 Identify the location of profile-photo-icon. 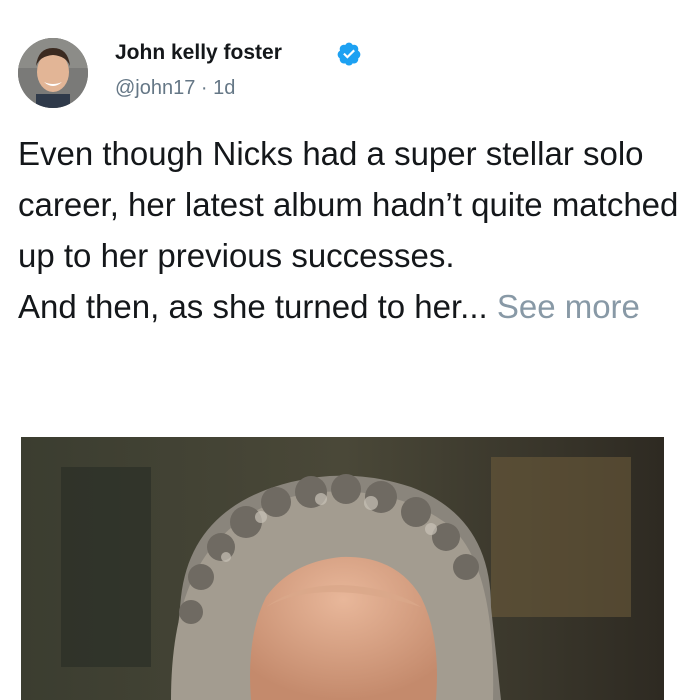
(53, 73).